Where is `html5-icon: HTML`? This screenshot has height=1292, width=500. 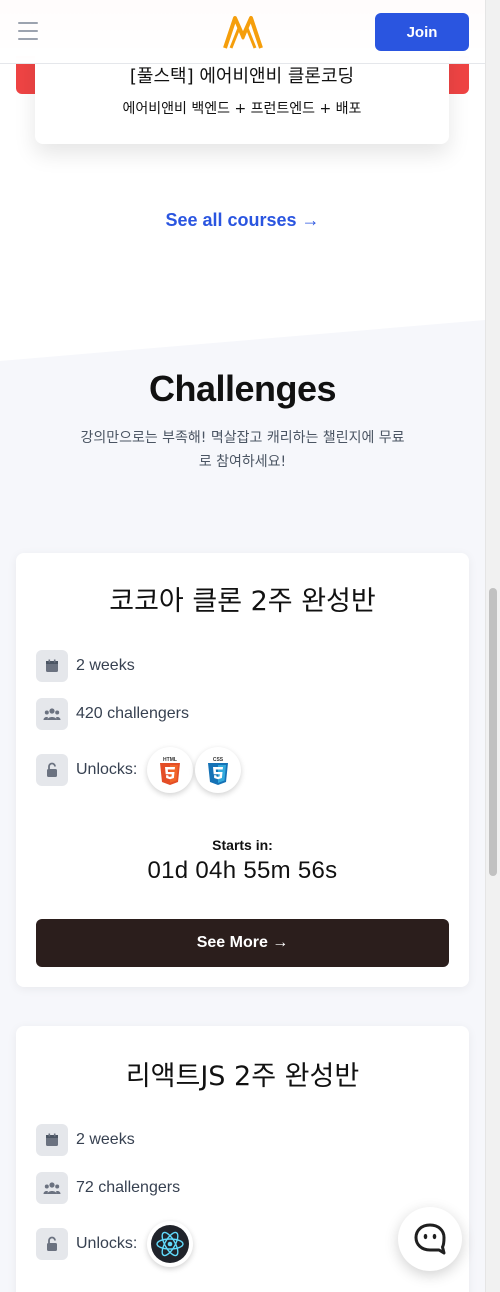 html5-icon: HTML is located at coordinates (170, 770).